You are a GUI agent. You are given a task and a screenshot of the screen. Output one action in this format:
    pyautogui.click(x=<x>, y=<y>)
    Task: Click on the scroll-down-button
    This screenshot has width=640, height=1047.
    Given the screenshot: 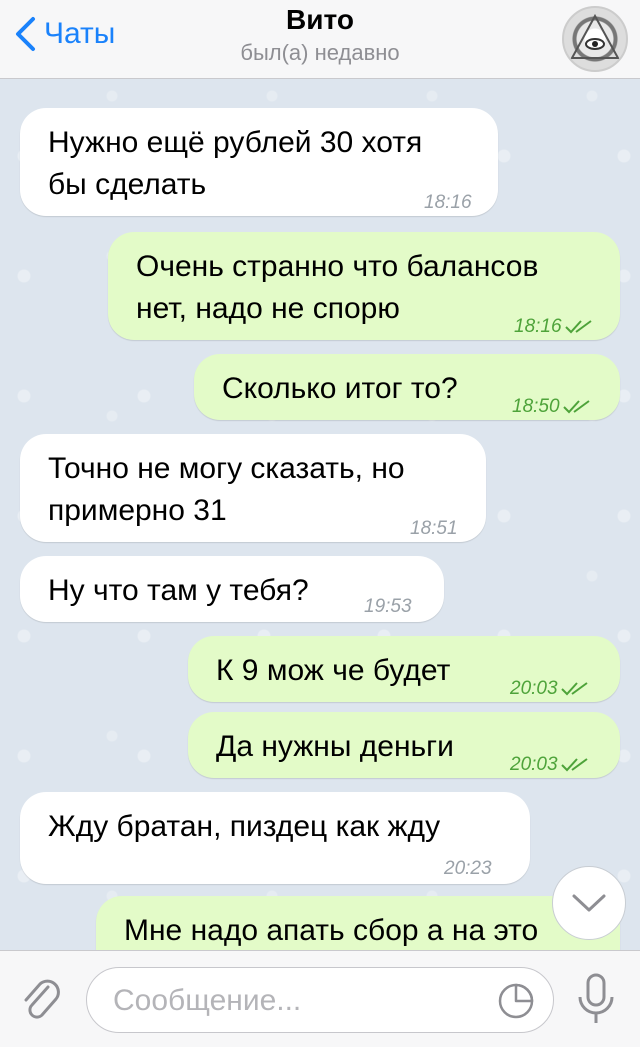 What is the action you would take?
    pyautogui.click(x=589, y=903)
    